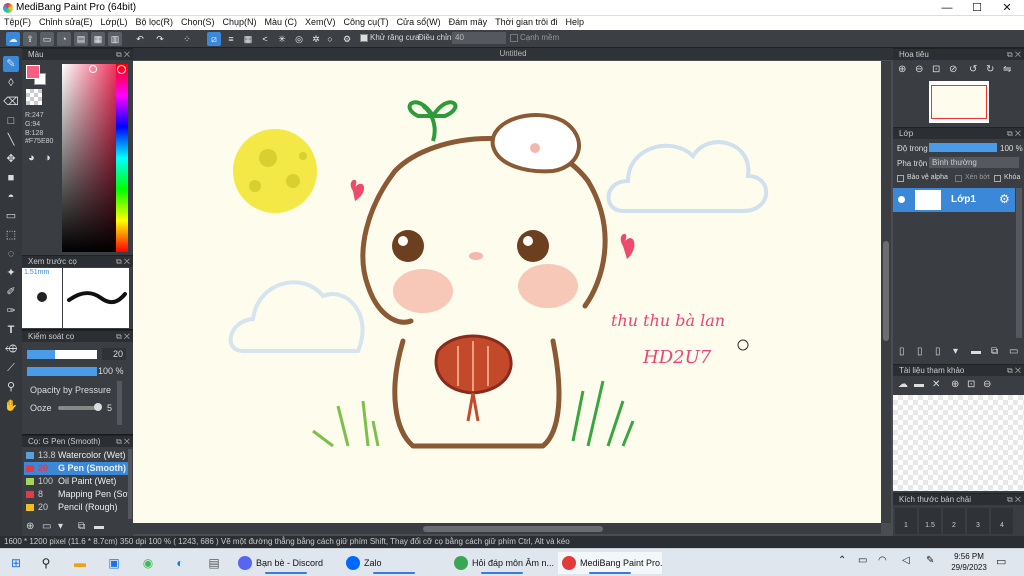 The height and width of the screenshot is (576, 1024). I want to click on navigator-thumbnail, so click(959, 102).